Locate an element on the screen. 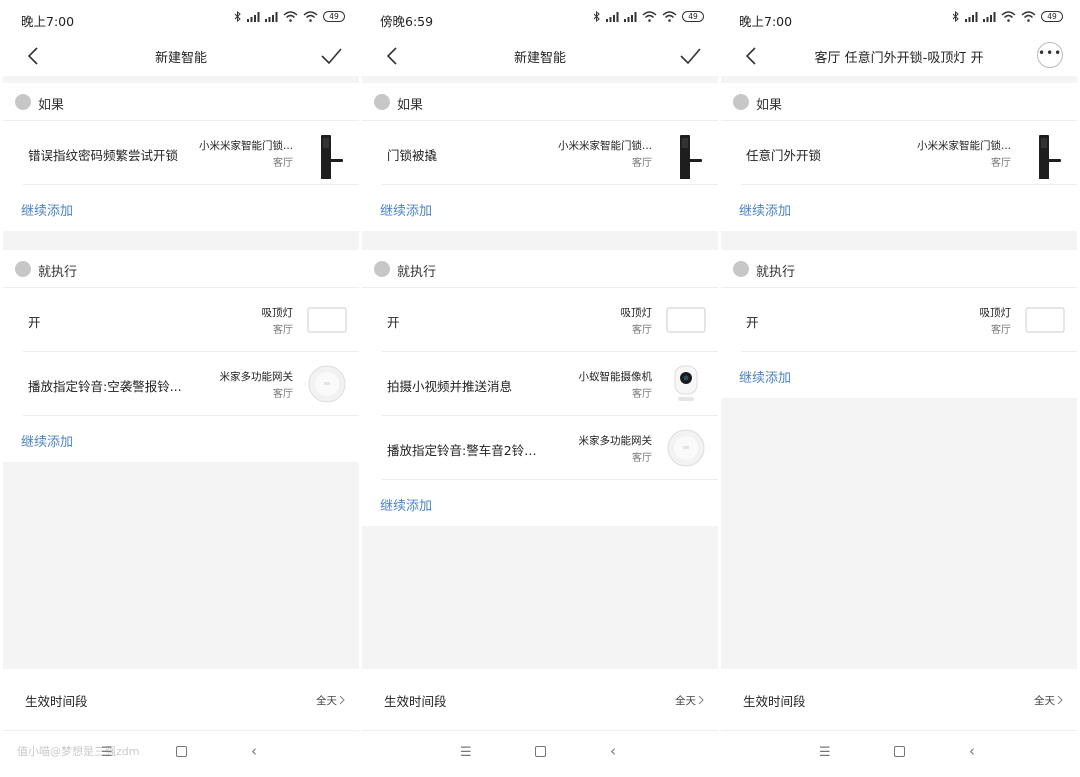 The image size is (1080, 777). condition-row: 门锁被撬 小米米家智能门锁... 客厅 is located at coordinates (540, 153).